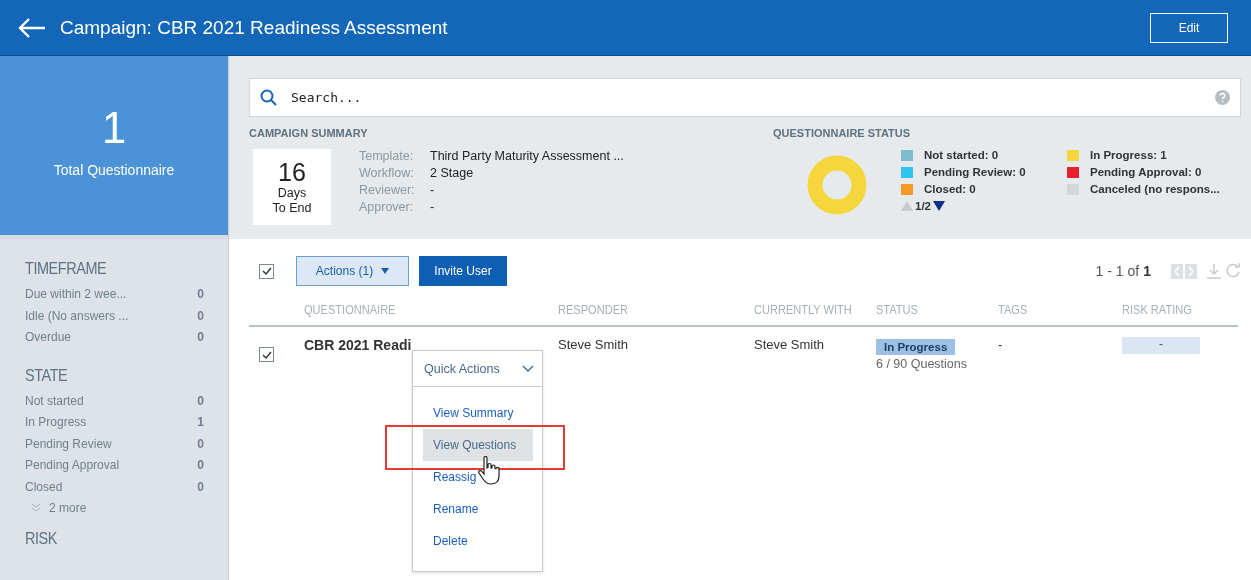 Image resolution: width=1251 pixels, height=580 pixels. What do you see at coordinates (1233, 271) in the screenshot?
I see `refresh-icon` at bounding box center [1233, 271].